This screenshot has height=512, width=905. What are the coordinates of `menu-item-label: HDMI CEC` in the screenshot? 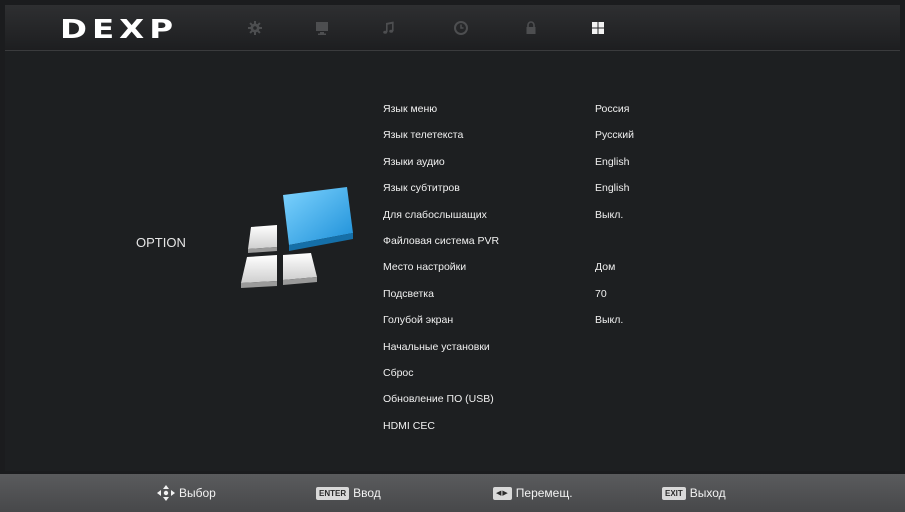 It's located at (409, 425).